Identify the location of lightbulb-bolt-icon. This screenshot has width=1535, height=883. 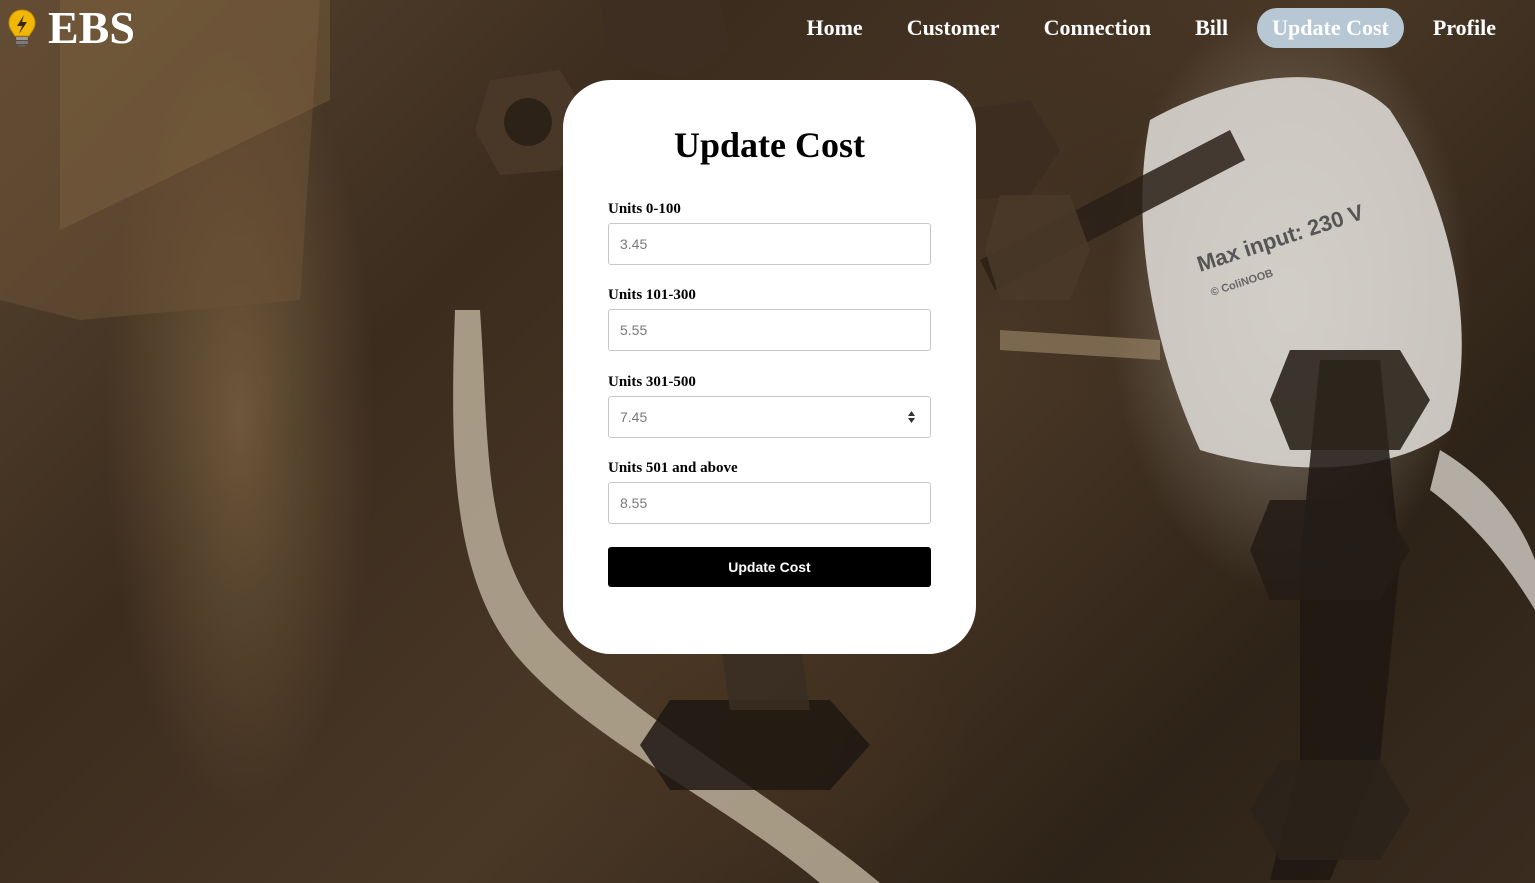
(22, 28).